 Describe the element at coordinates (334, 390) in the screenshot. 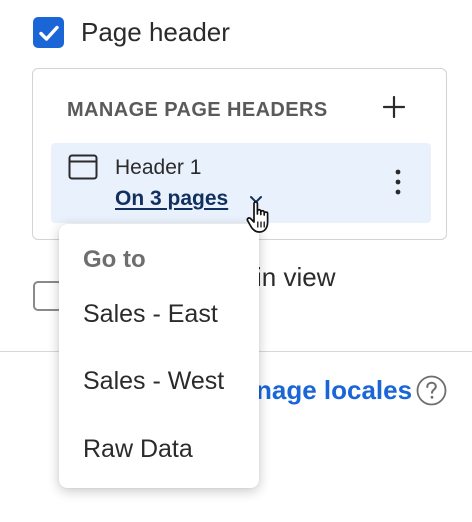

I see `manage-locales-link: nage locales` at that location.